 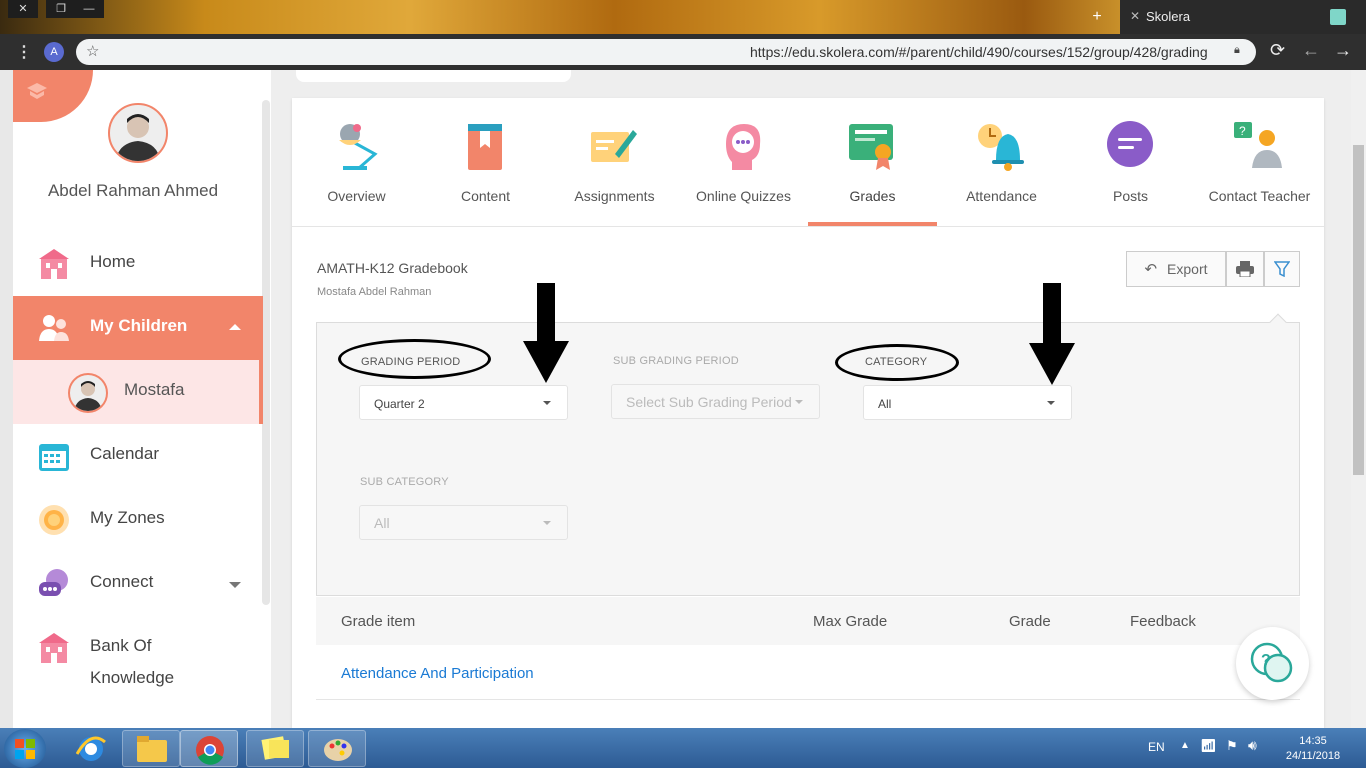 I want to click on page-scrollbar, so click(x=1358, y=399).